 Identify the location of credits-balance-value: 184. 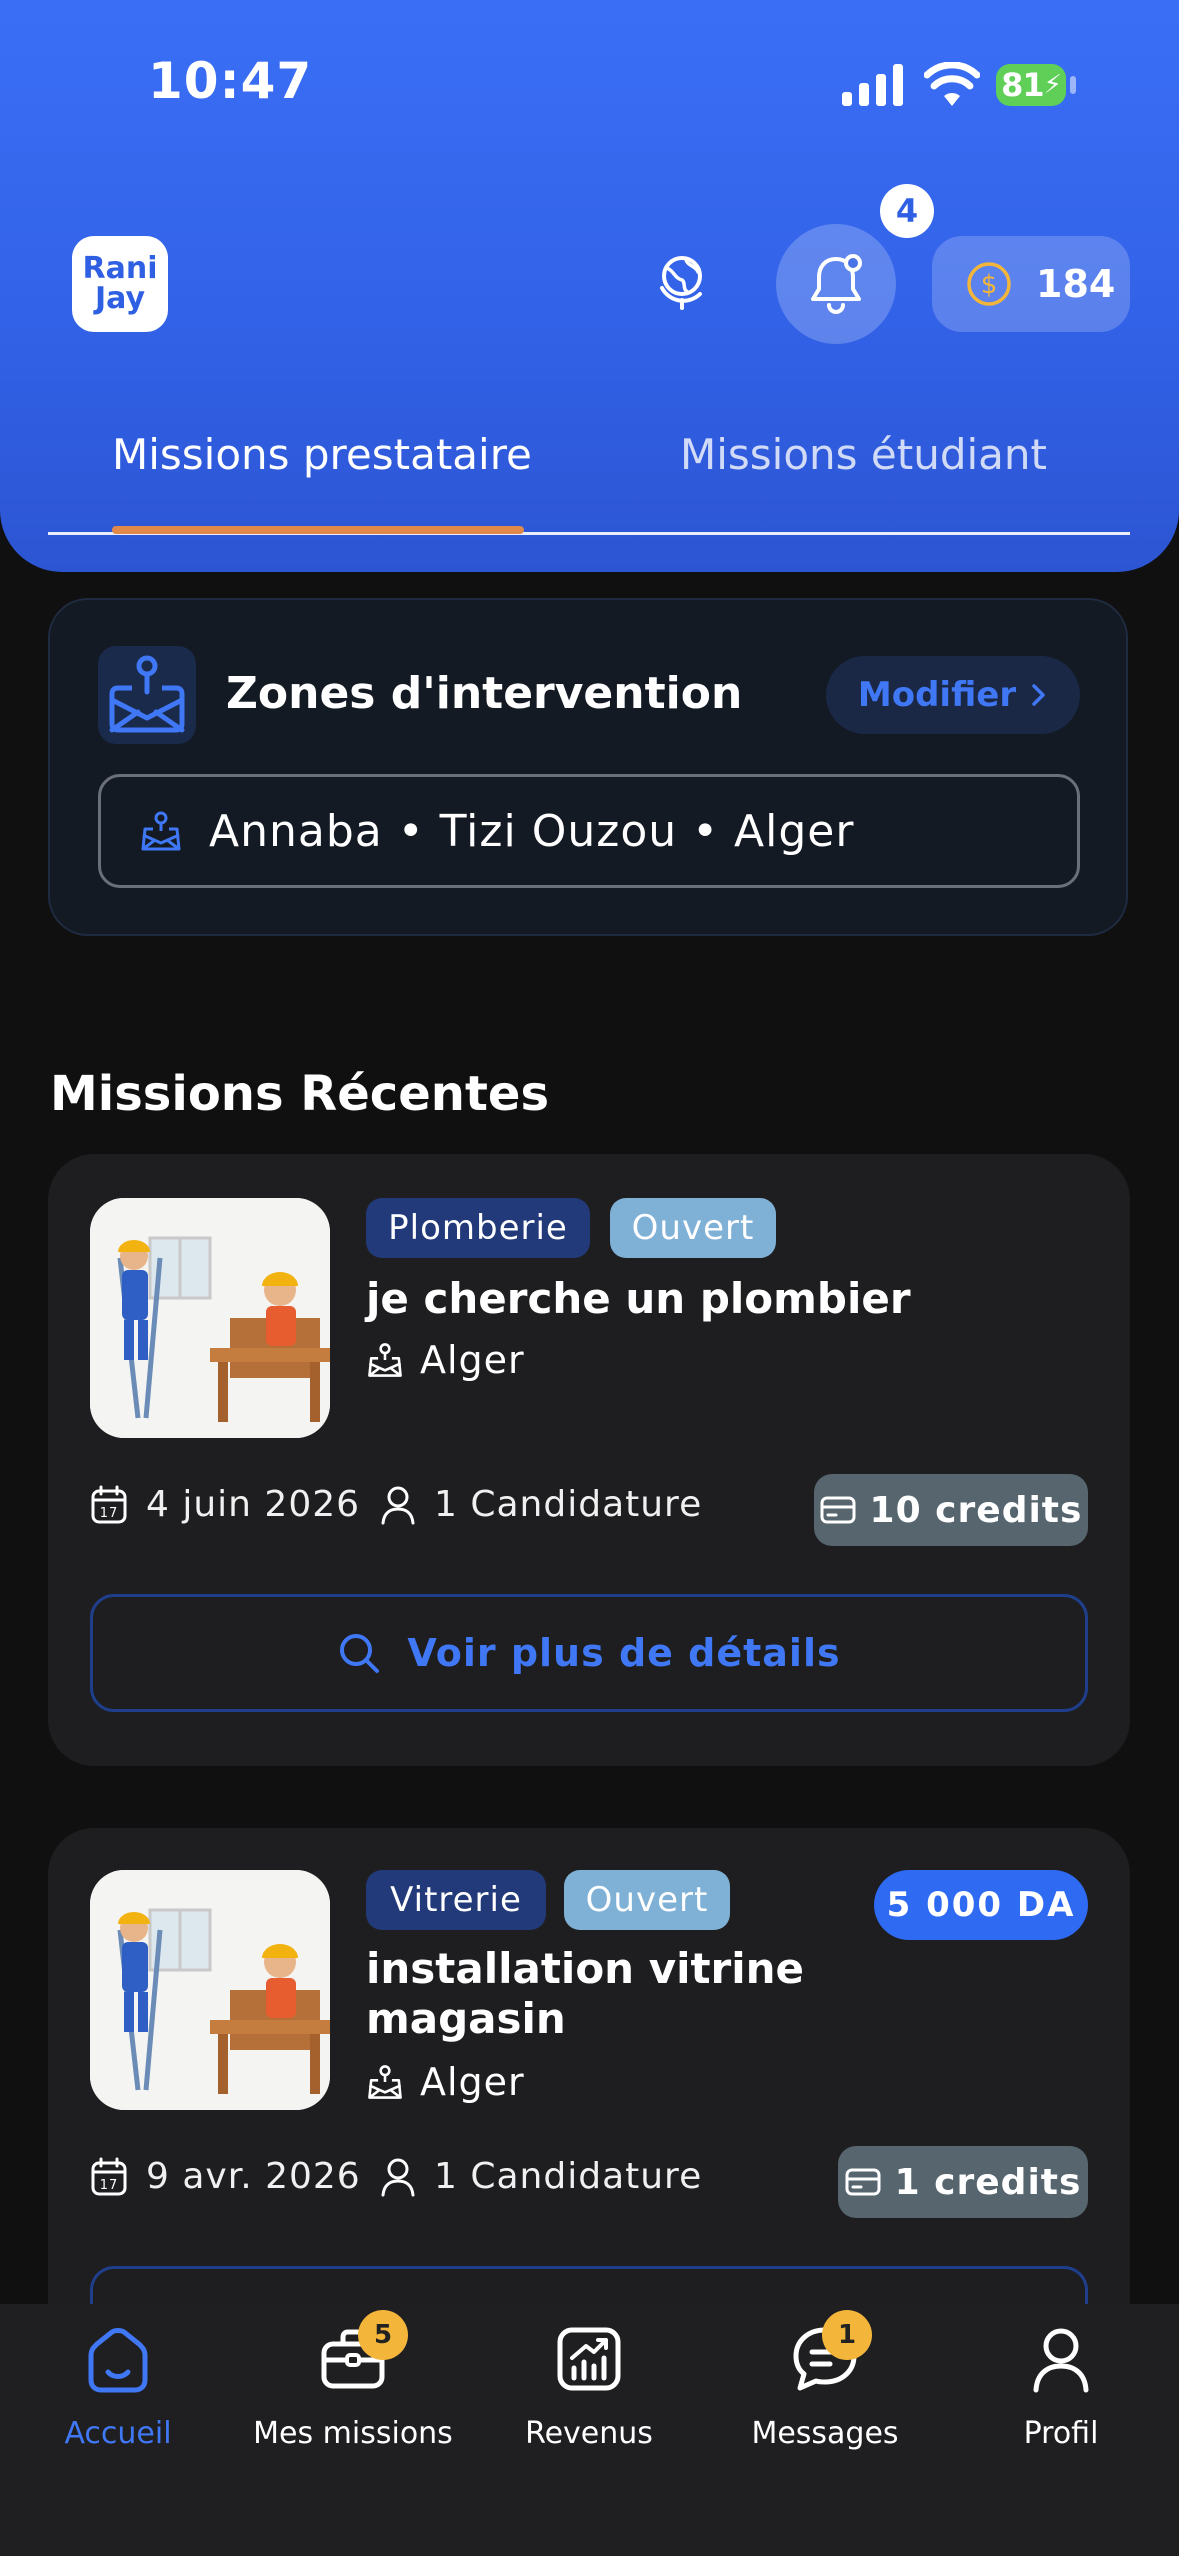
(1076, 284).